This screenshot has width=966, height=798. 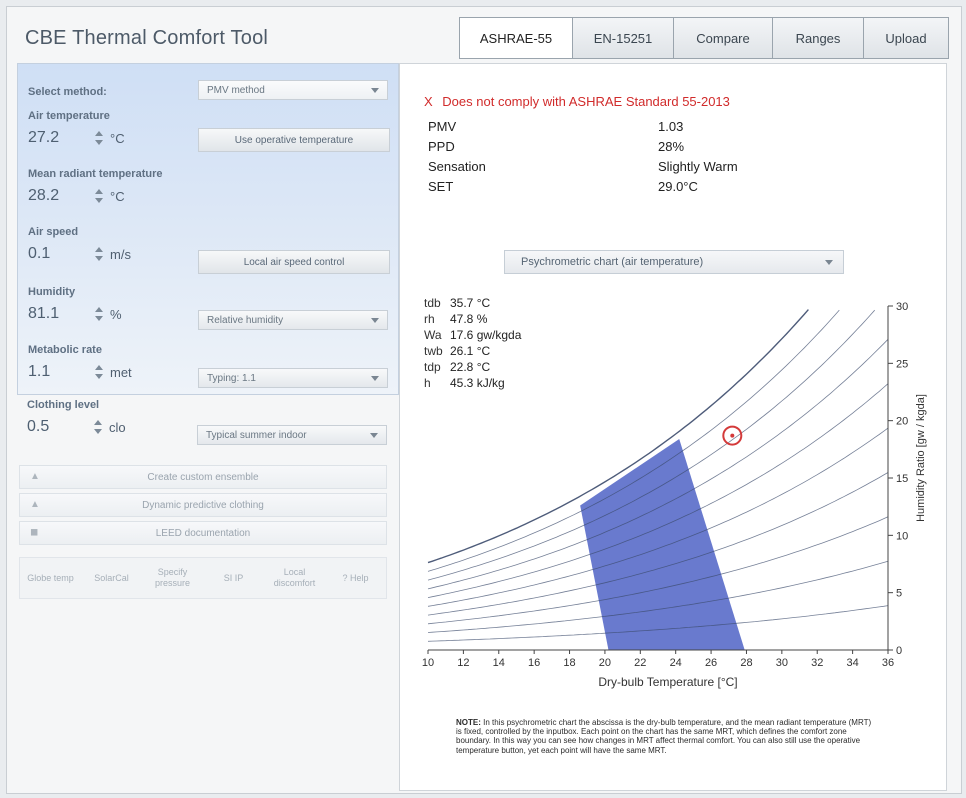 What do you see at coordinates (711, 663) in the screenshot?
I see `x-tick-label: 26` at bounding box center [711, 663].